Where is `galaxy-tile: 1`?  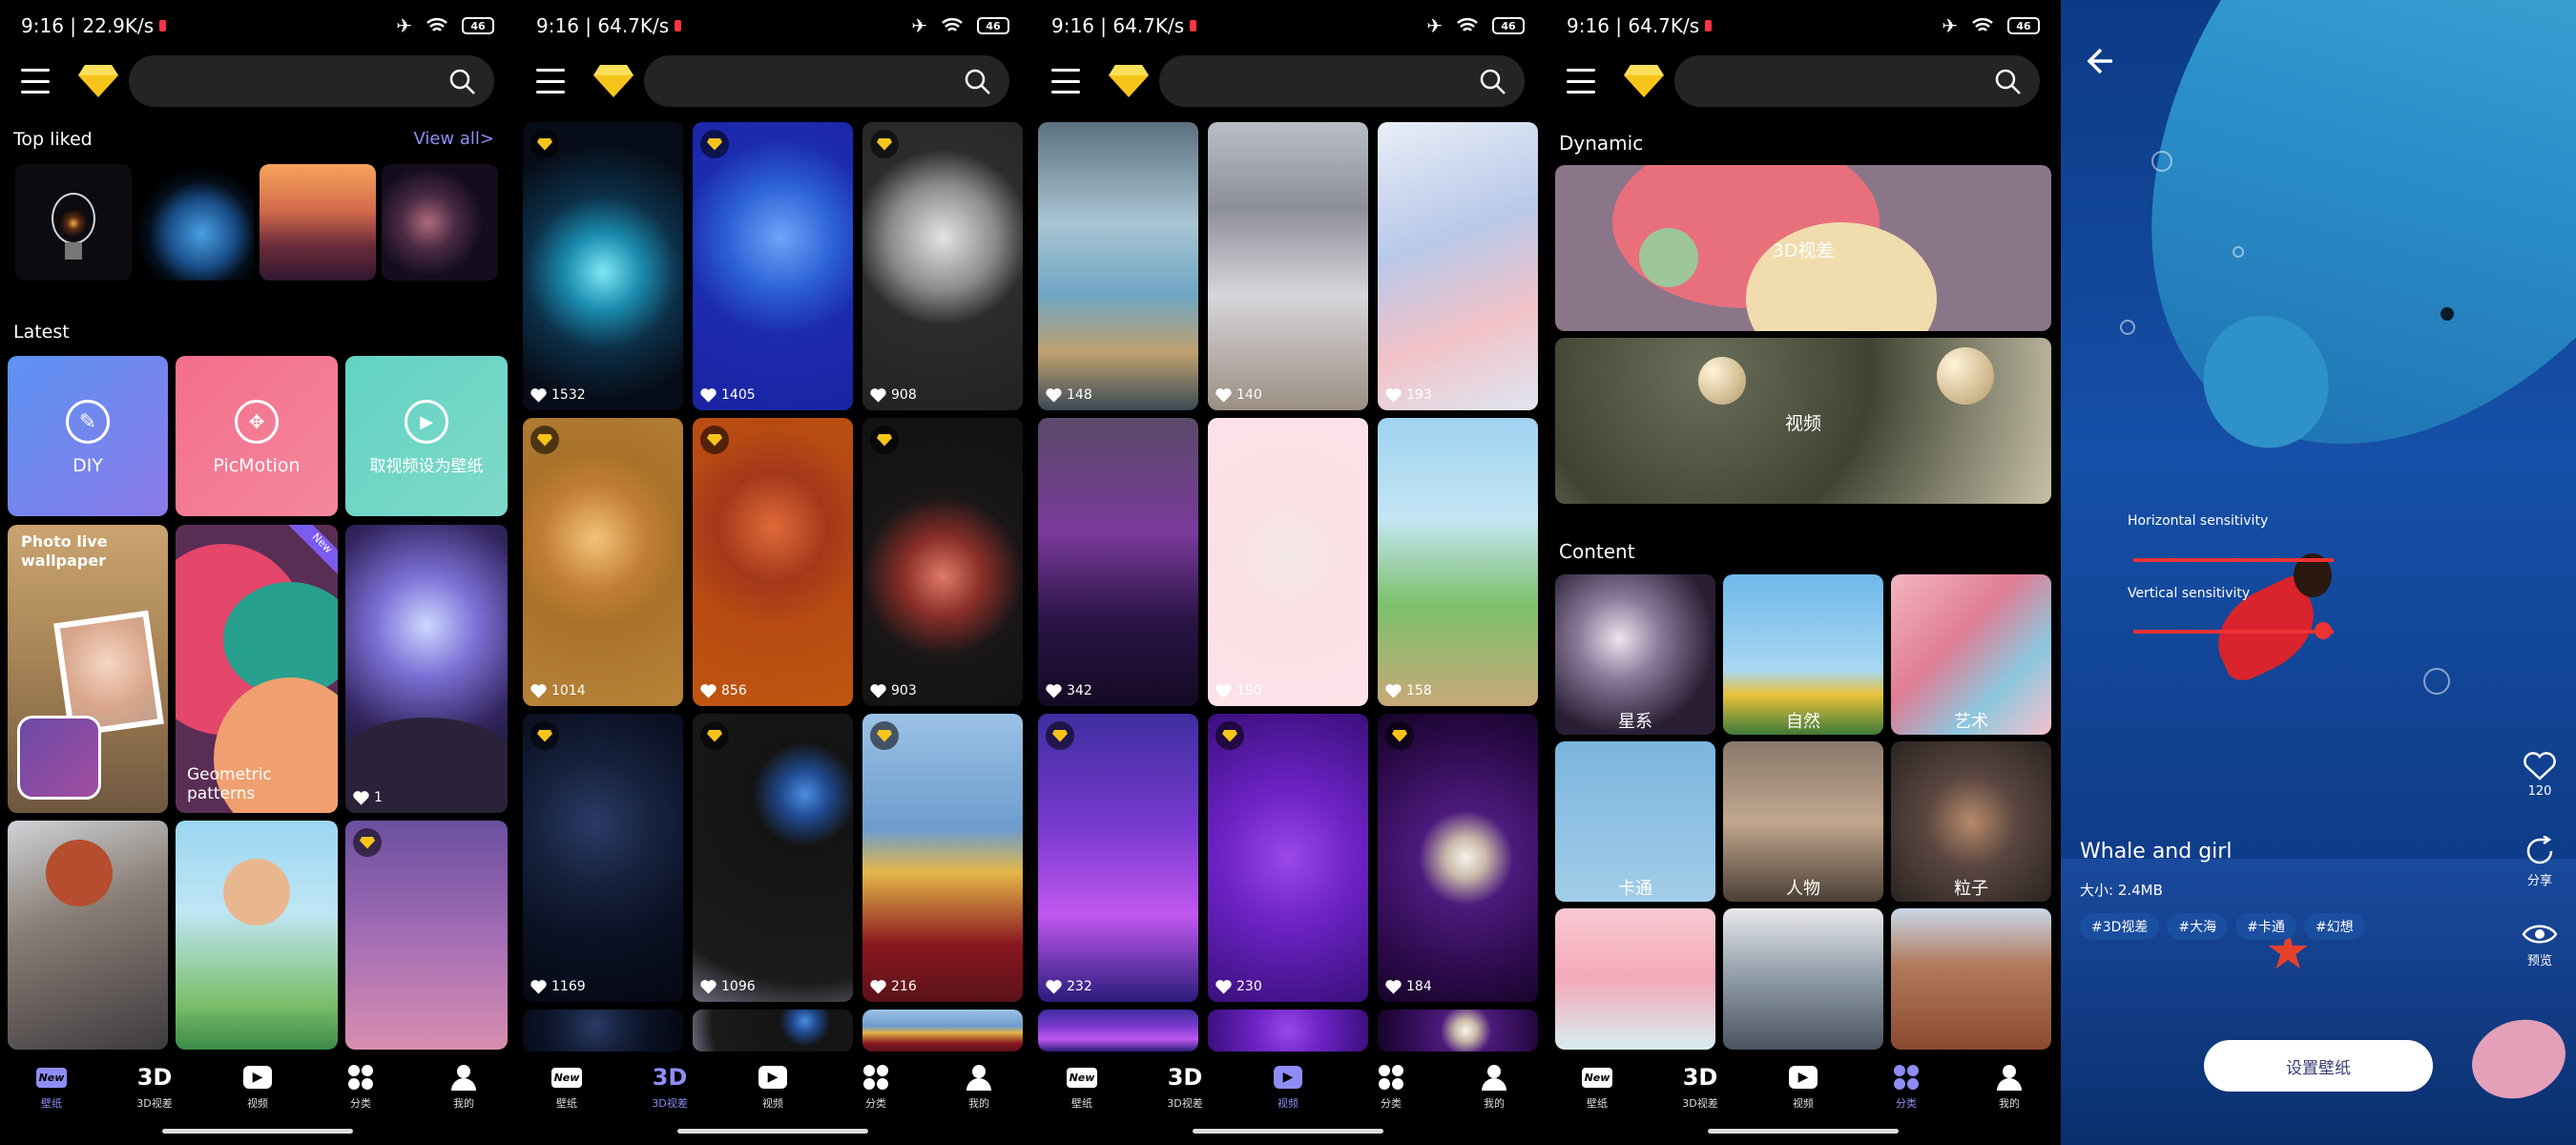 galaxy-tile: 1 is located at coordinates (426, 669).